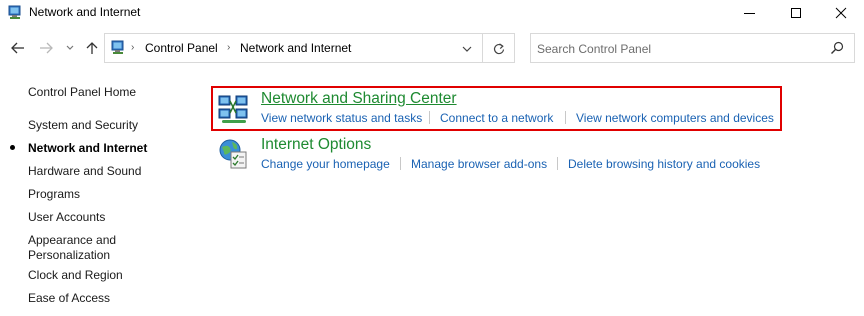  Describe the element at coordinates (325, 164) in the screenshot. I see `change-homepage-link: Change your homepage` at that location.